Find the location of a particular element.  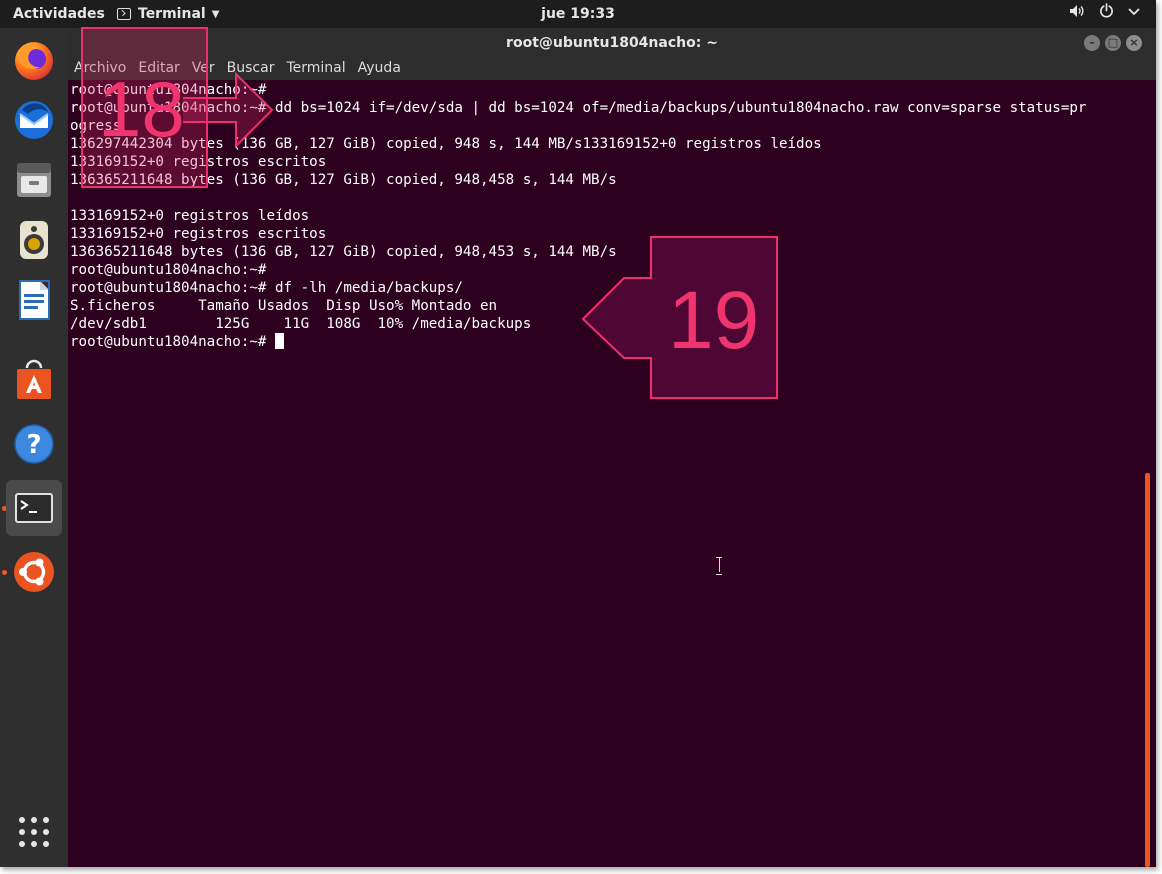

callout-number-19: 19 is located at coordinates (714, 320).